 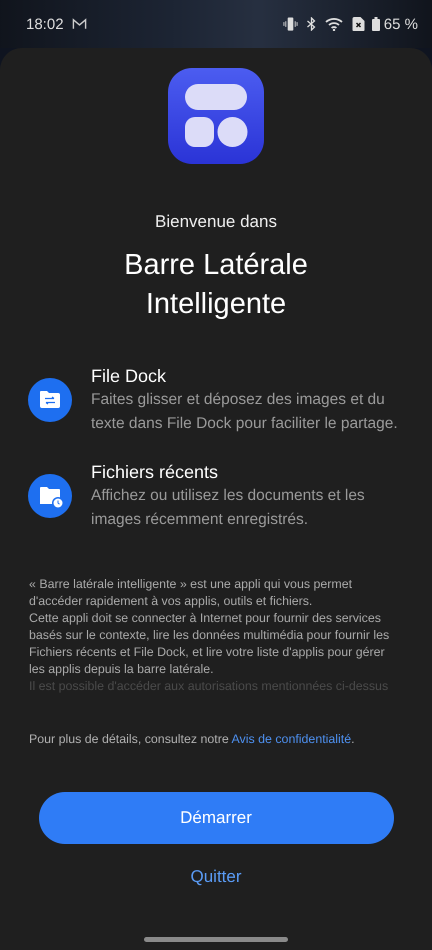 I want to click on privacy-link: Avis de confidentialité, so click(x=292, y=739).